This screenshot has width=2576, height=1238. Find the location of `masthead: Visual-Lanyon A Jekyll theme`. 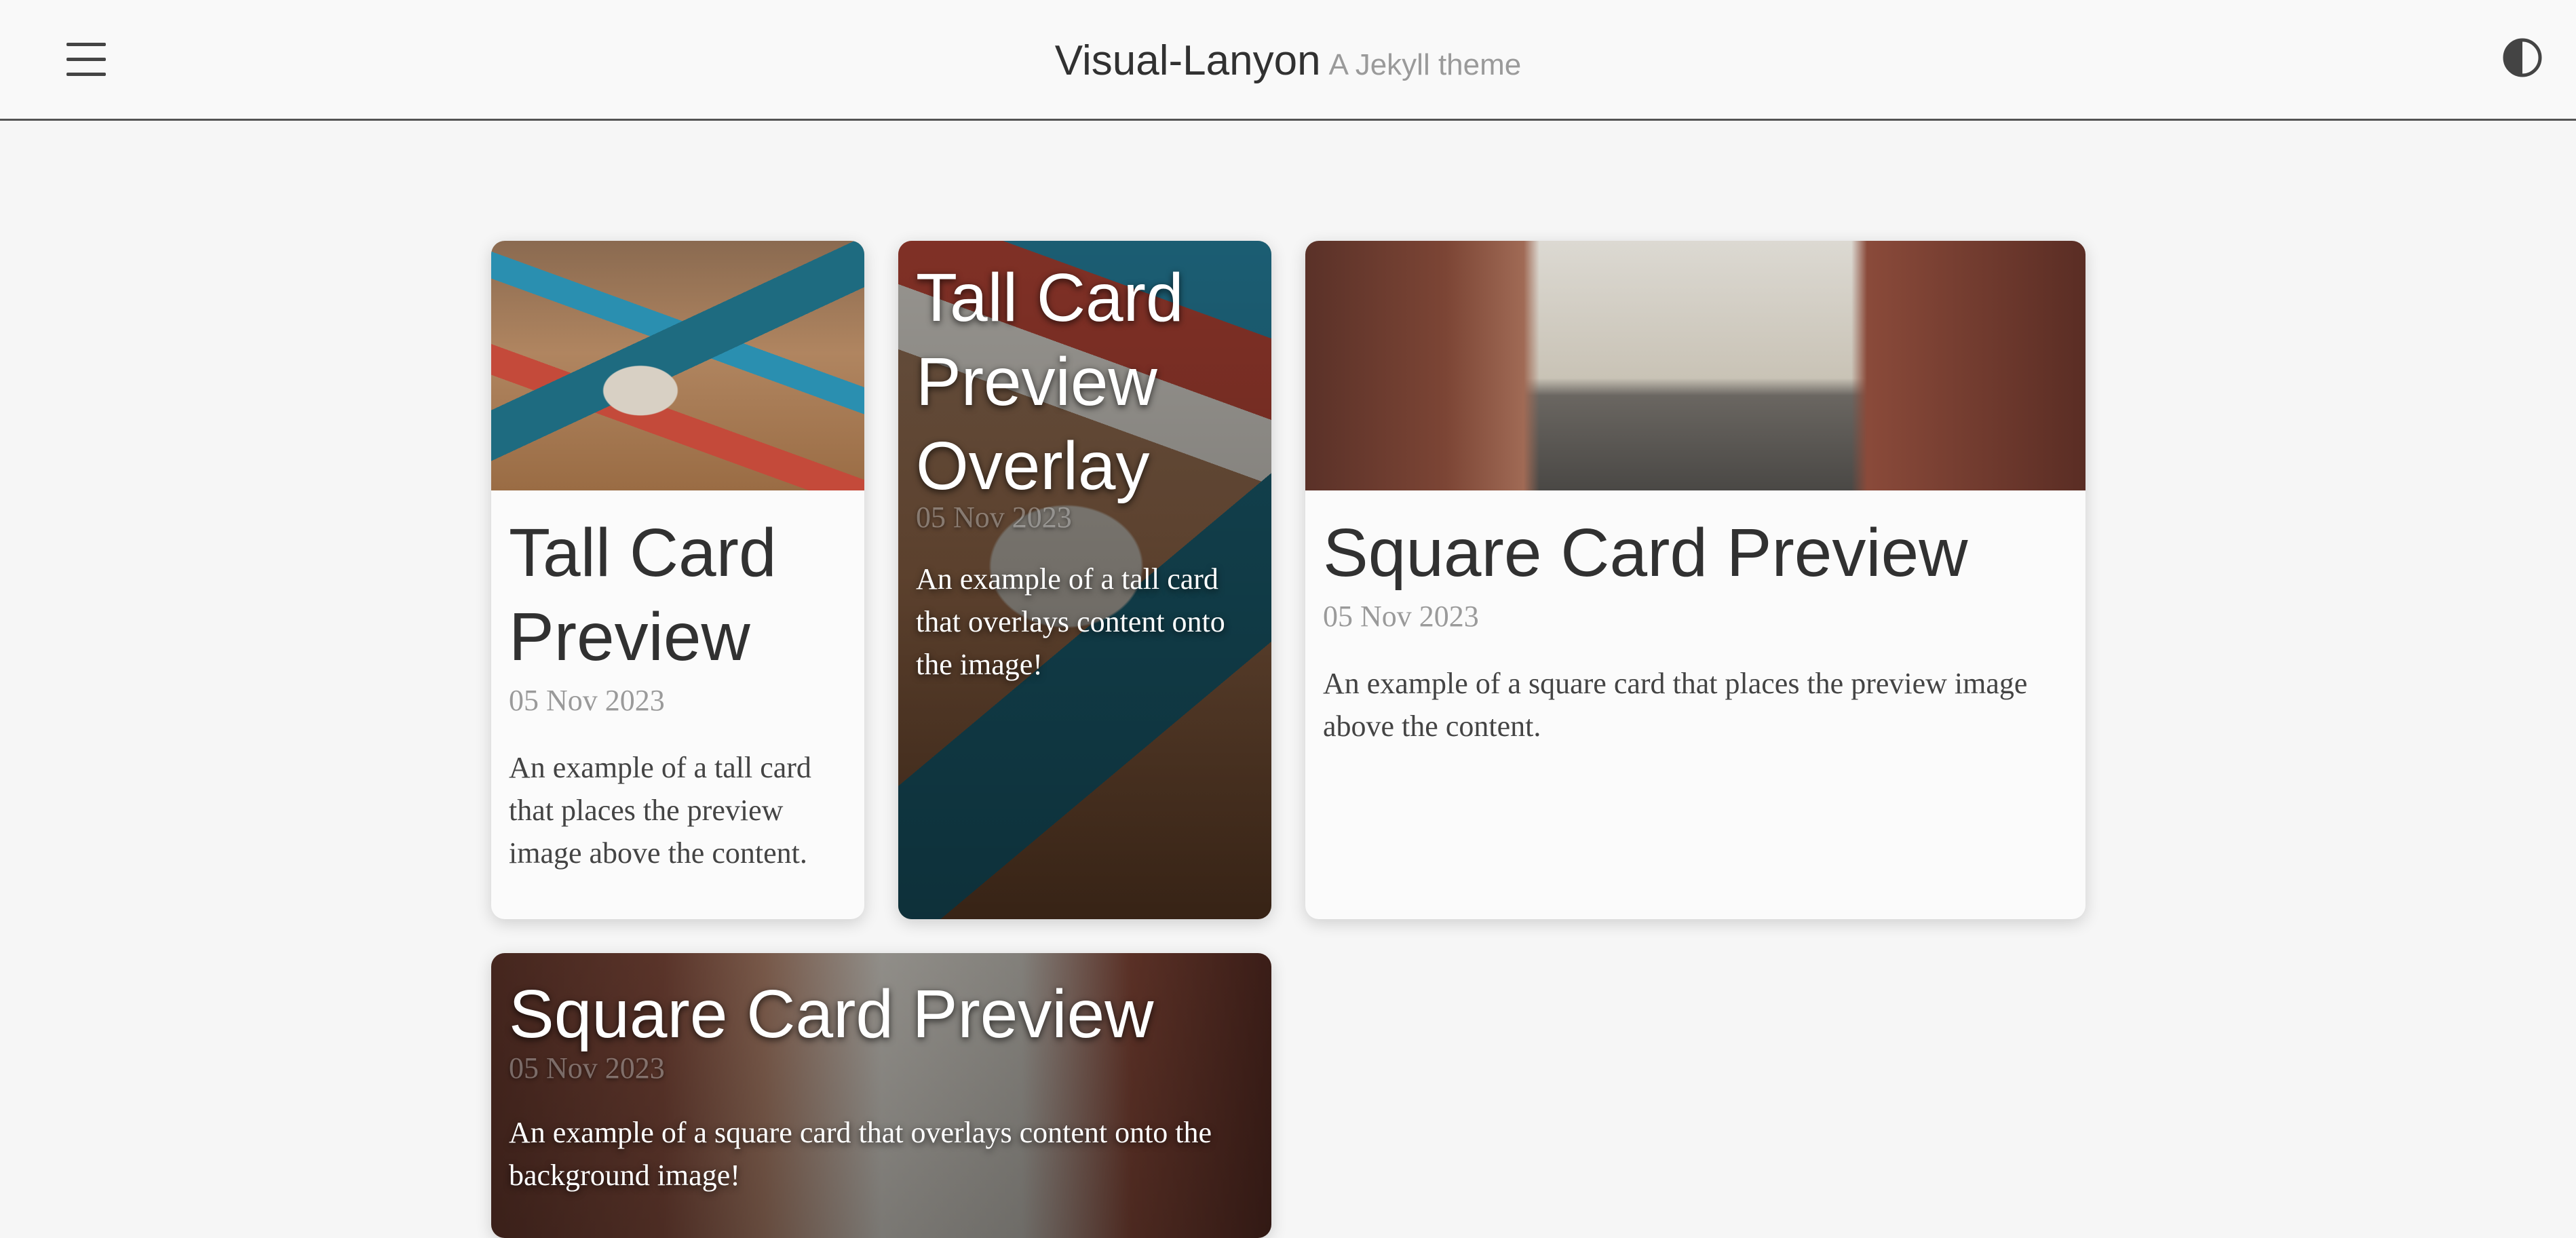

masthead: Visual-Lanyon A Jekyll theme is located at coordinates (1288, 60).